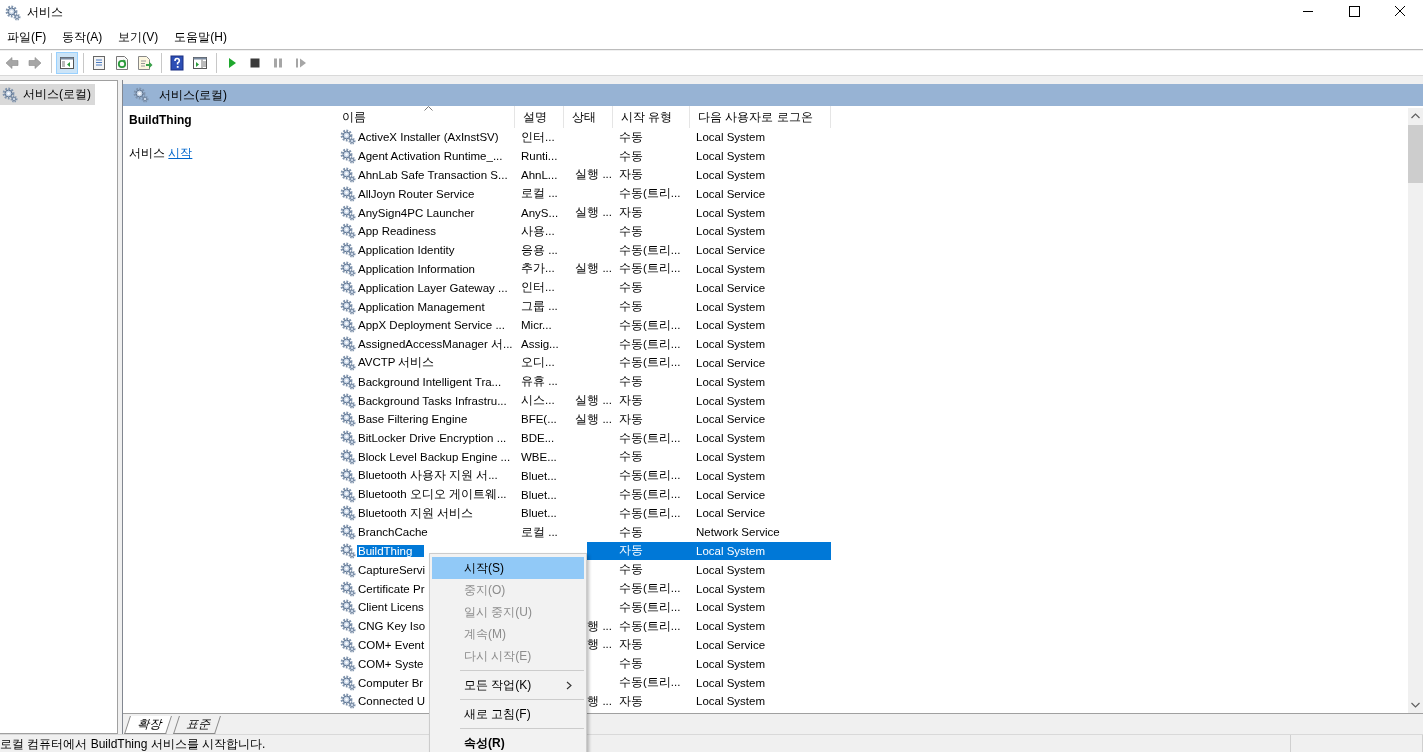 This screenshot has width=1423, height=752. What do you see at coordinates (391, 682) in the screenshot?
I see `table-cell: Computer Br` at bounding box center [391, 682].